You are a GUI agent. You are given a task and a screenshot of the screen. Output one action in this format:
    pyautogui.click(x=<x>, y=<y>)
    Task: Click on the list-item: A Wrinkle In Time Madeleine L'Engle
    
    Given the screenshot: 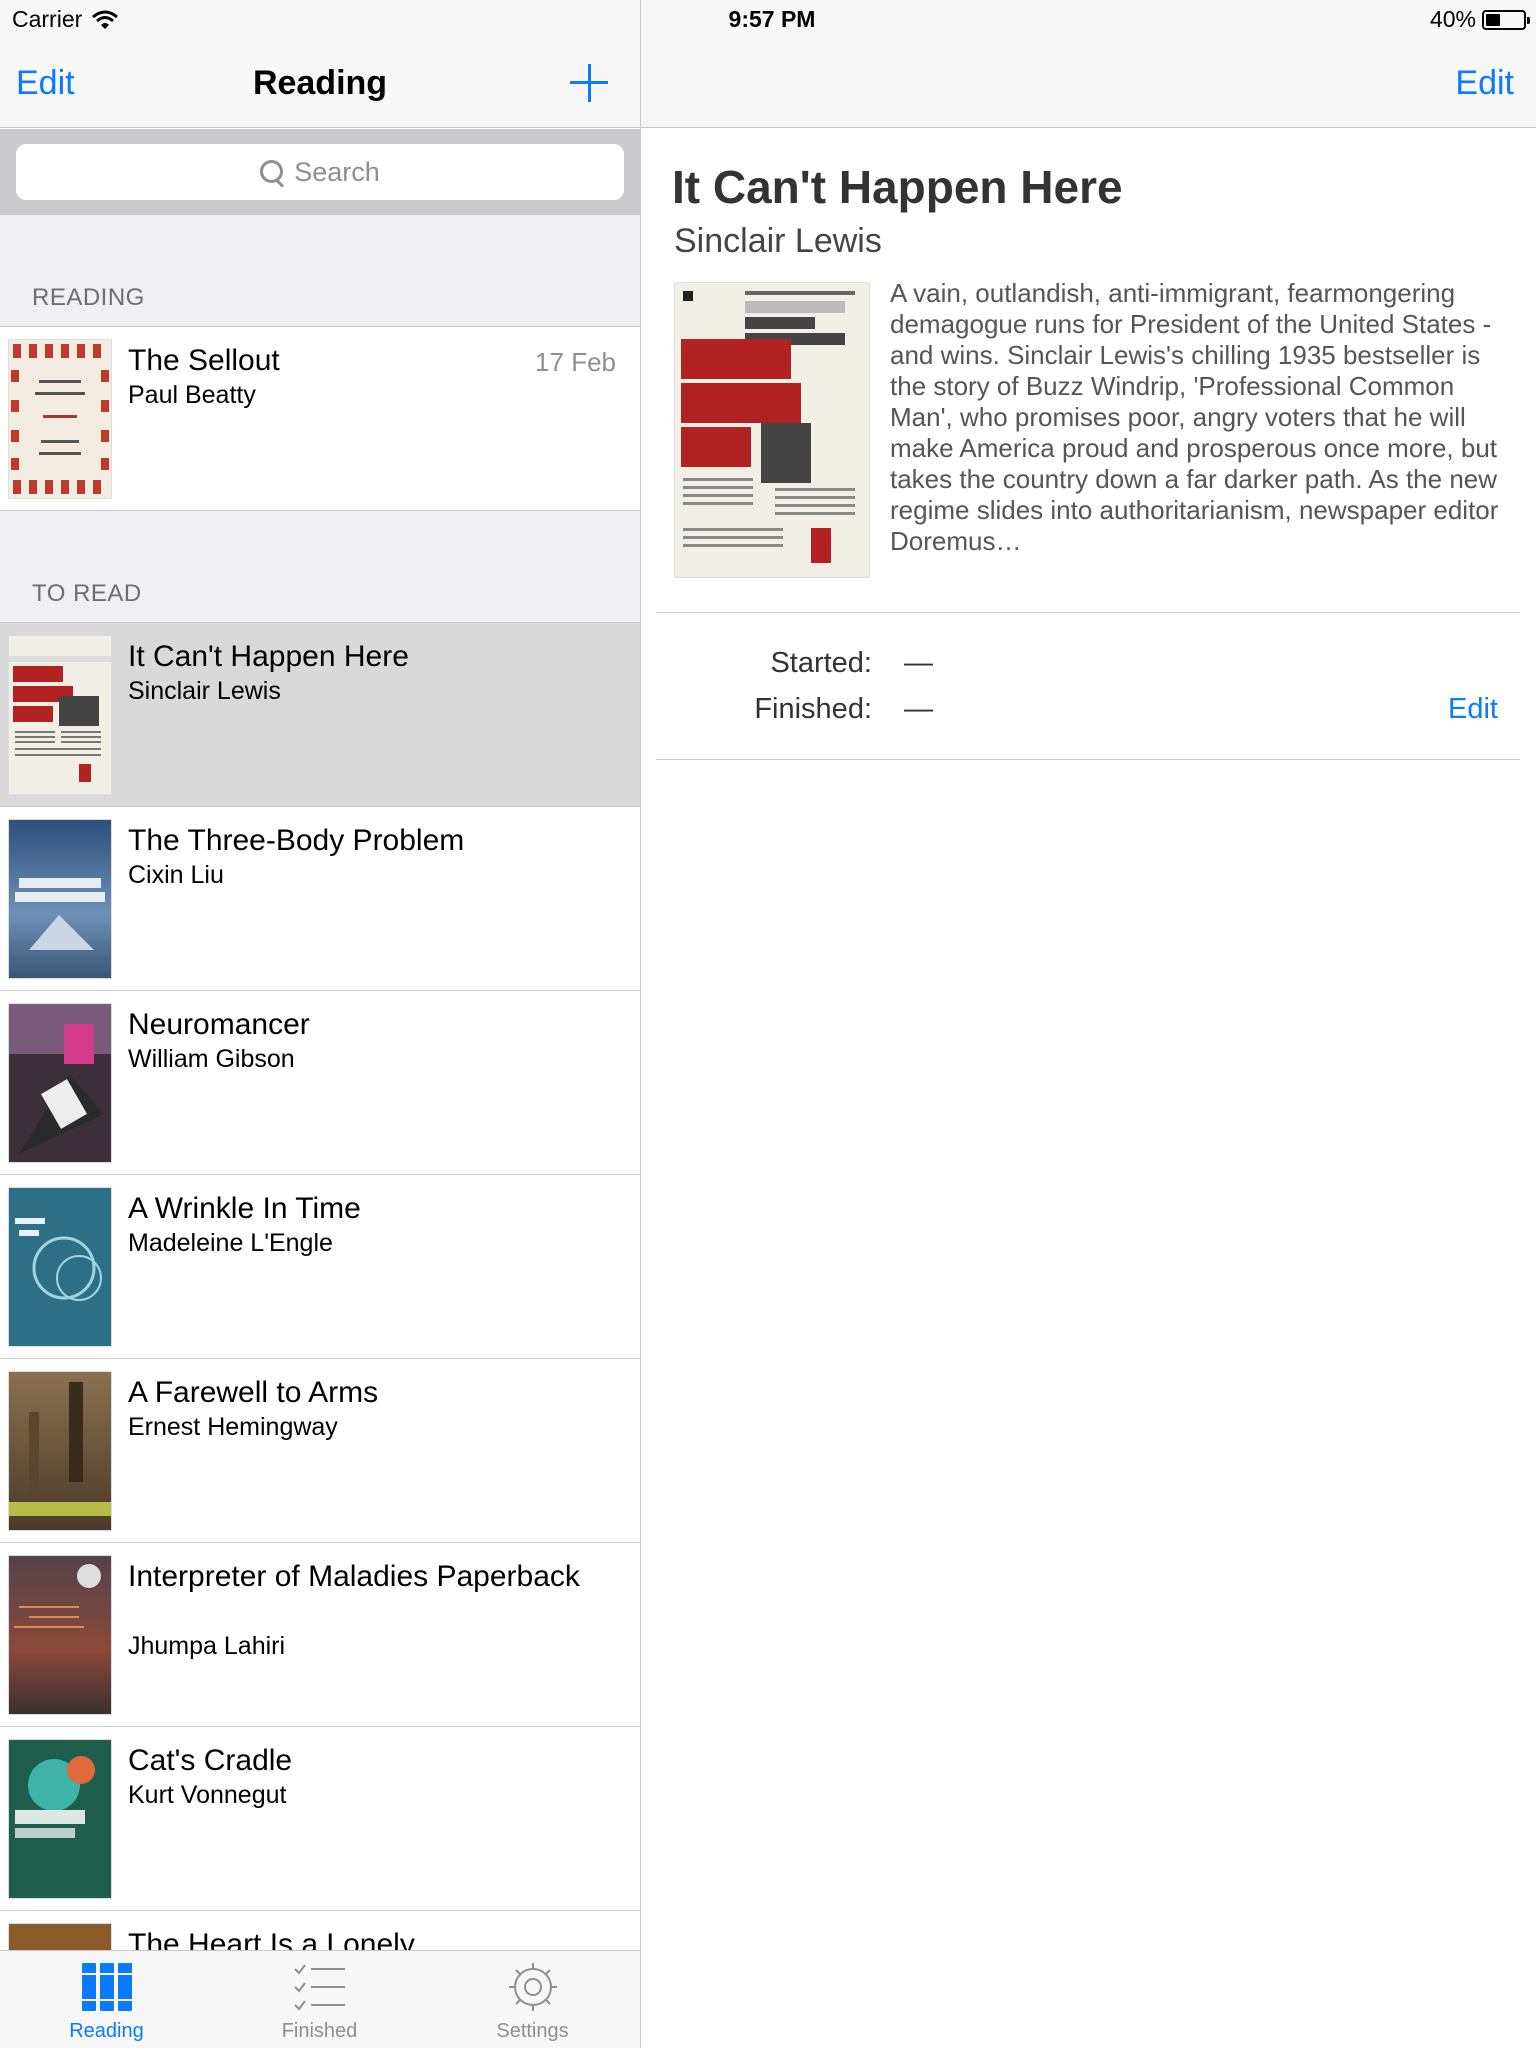 What is the action you would take?
    pyautogui.click(x=320, y=1267)
    